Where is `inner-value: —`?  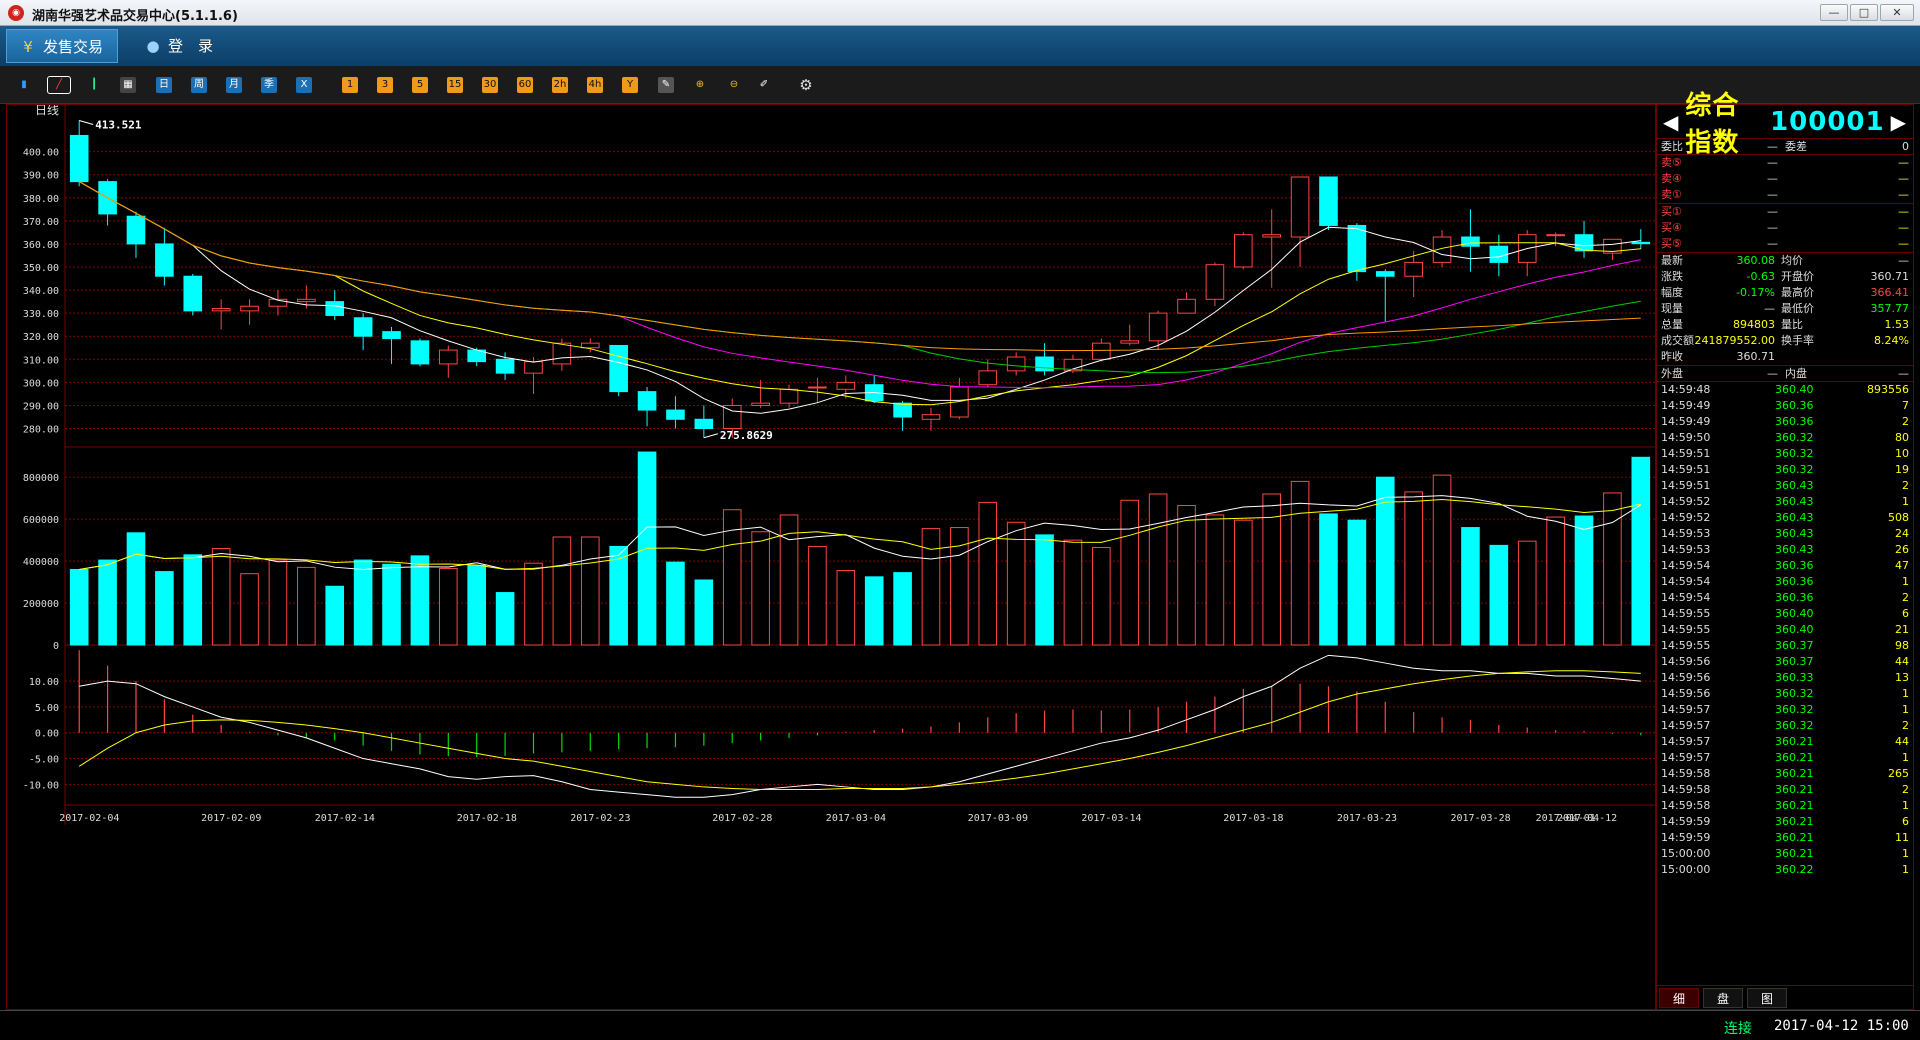 inner-value: — is located at coordinates (1903, 373).